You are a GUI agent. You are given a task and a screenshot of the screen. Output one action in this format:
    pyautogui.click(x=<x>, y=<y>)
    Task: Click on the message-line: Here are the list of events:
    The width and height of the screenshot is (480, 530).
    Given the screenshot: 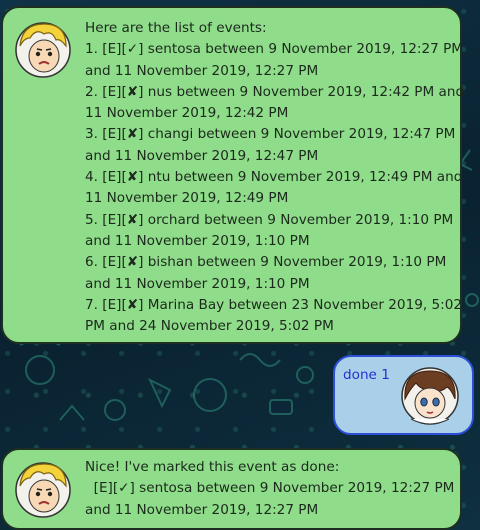 What is the action you would take?
    pyautogui.click(x=176, y=28)
    